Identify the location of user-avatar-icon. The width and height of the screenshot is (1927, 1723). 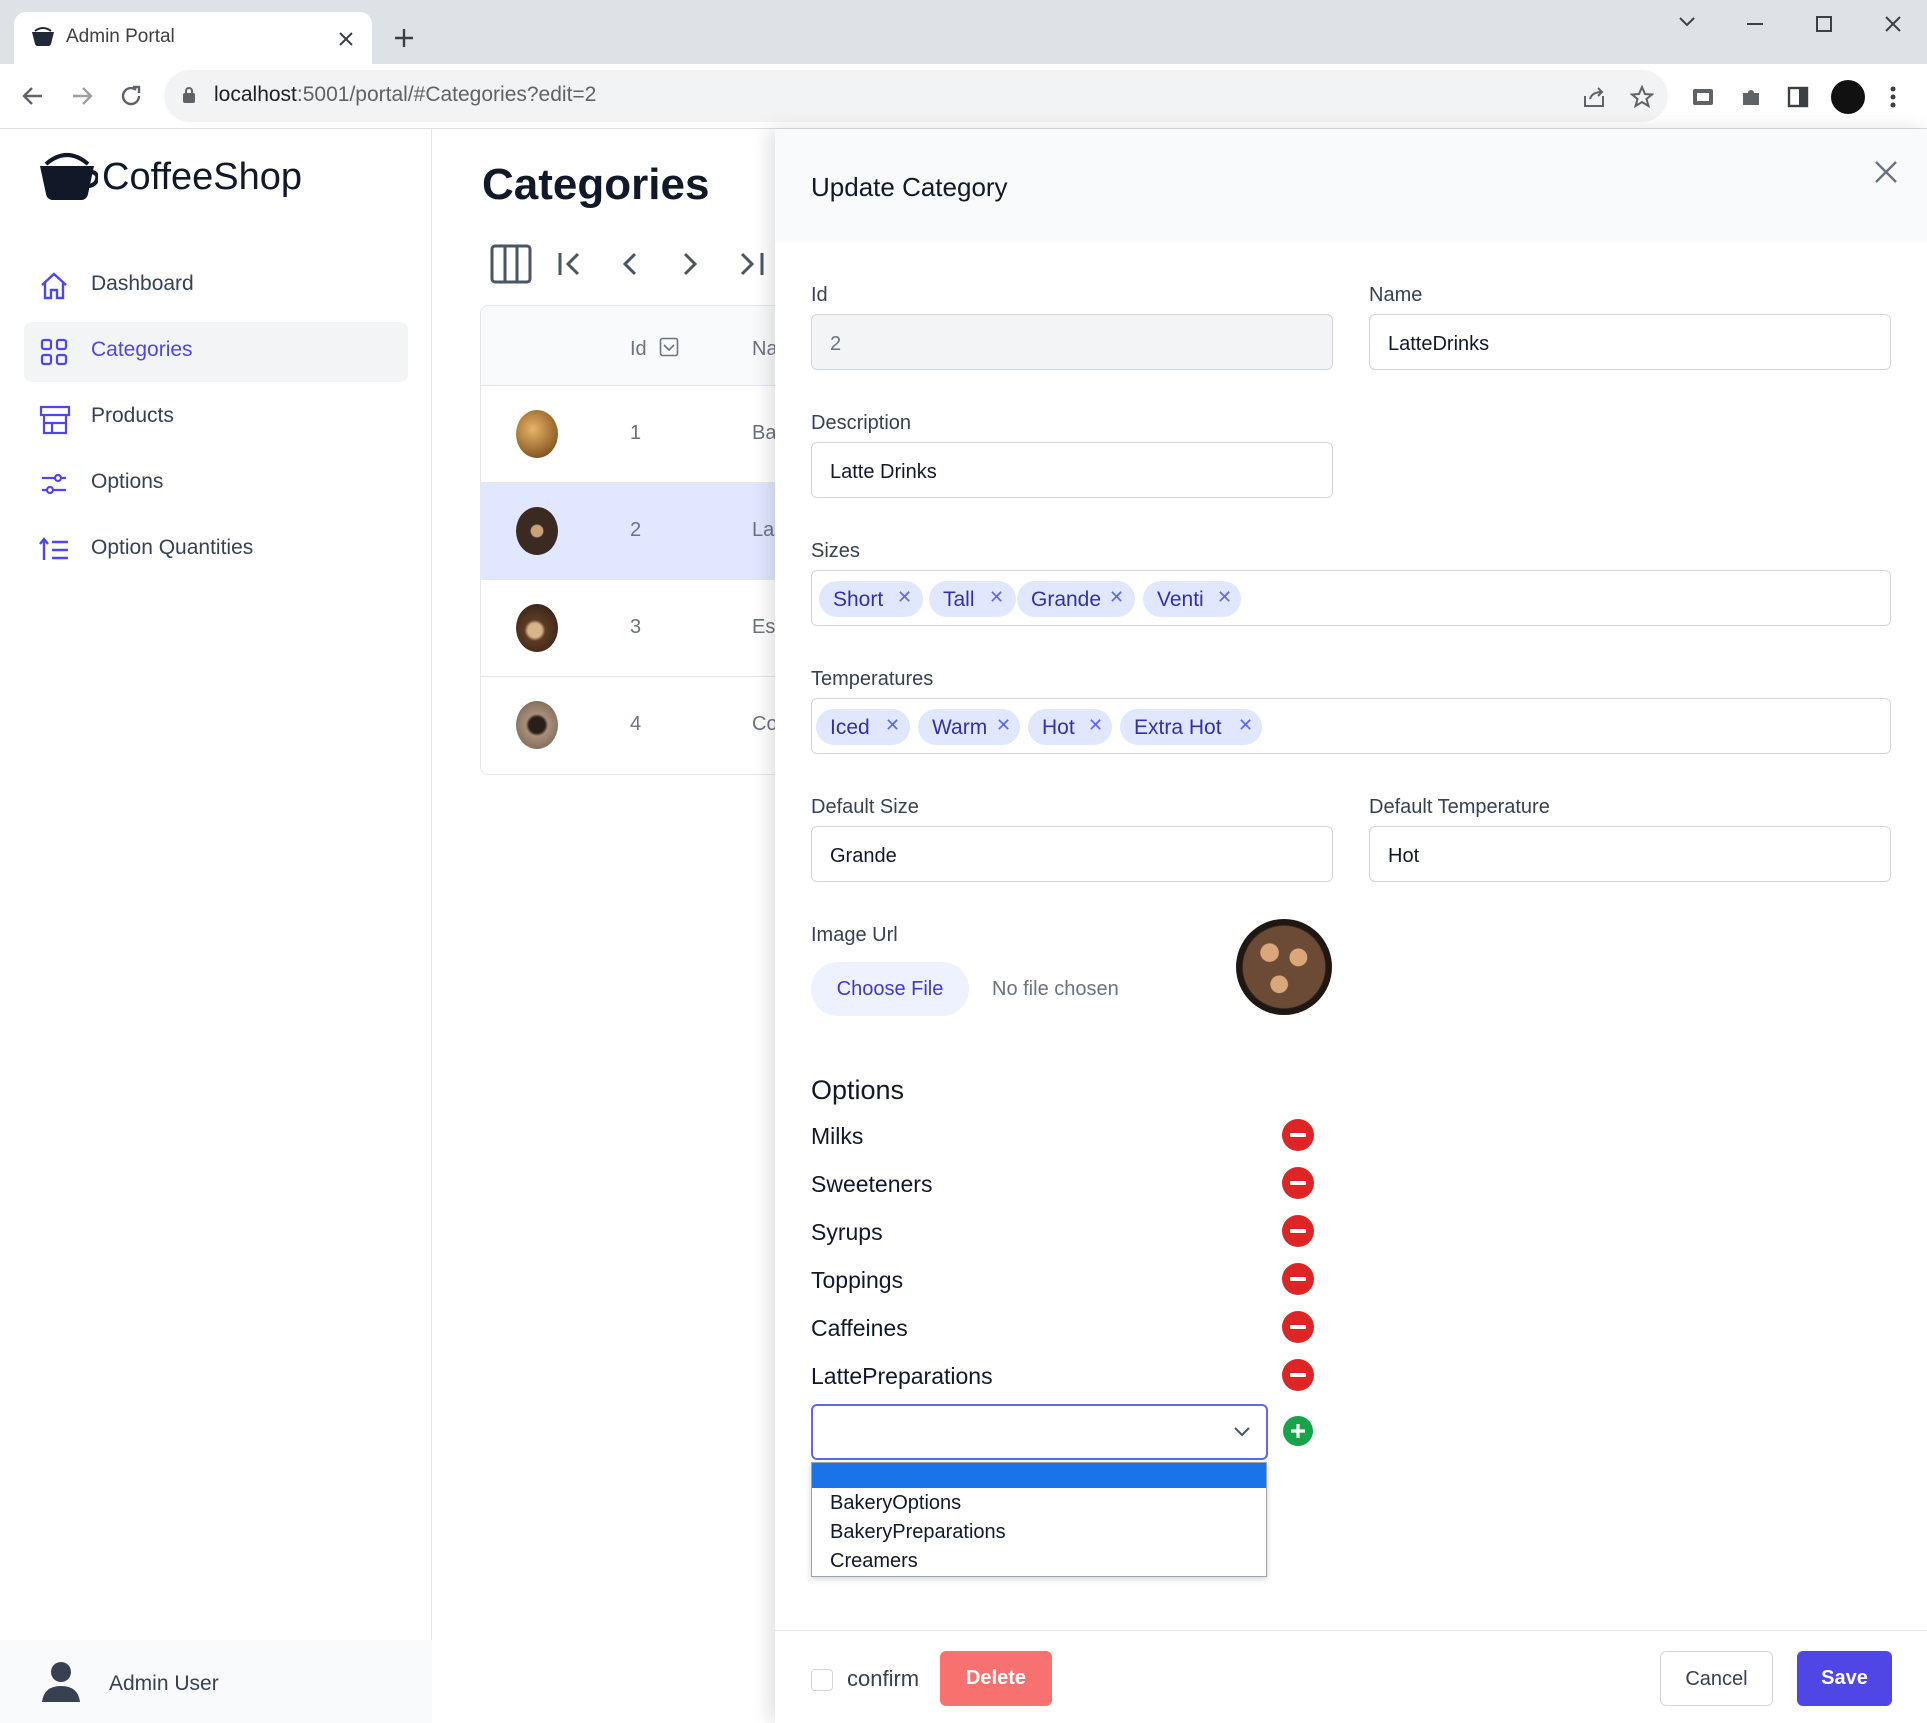
(61, 1682).